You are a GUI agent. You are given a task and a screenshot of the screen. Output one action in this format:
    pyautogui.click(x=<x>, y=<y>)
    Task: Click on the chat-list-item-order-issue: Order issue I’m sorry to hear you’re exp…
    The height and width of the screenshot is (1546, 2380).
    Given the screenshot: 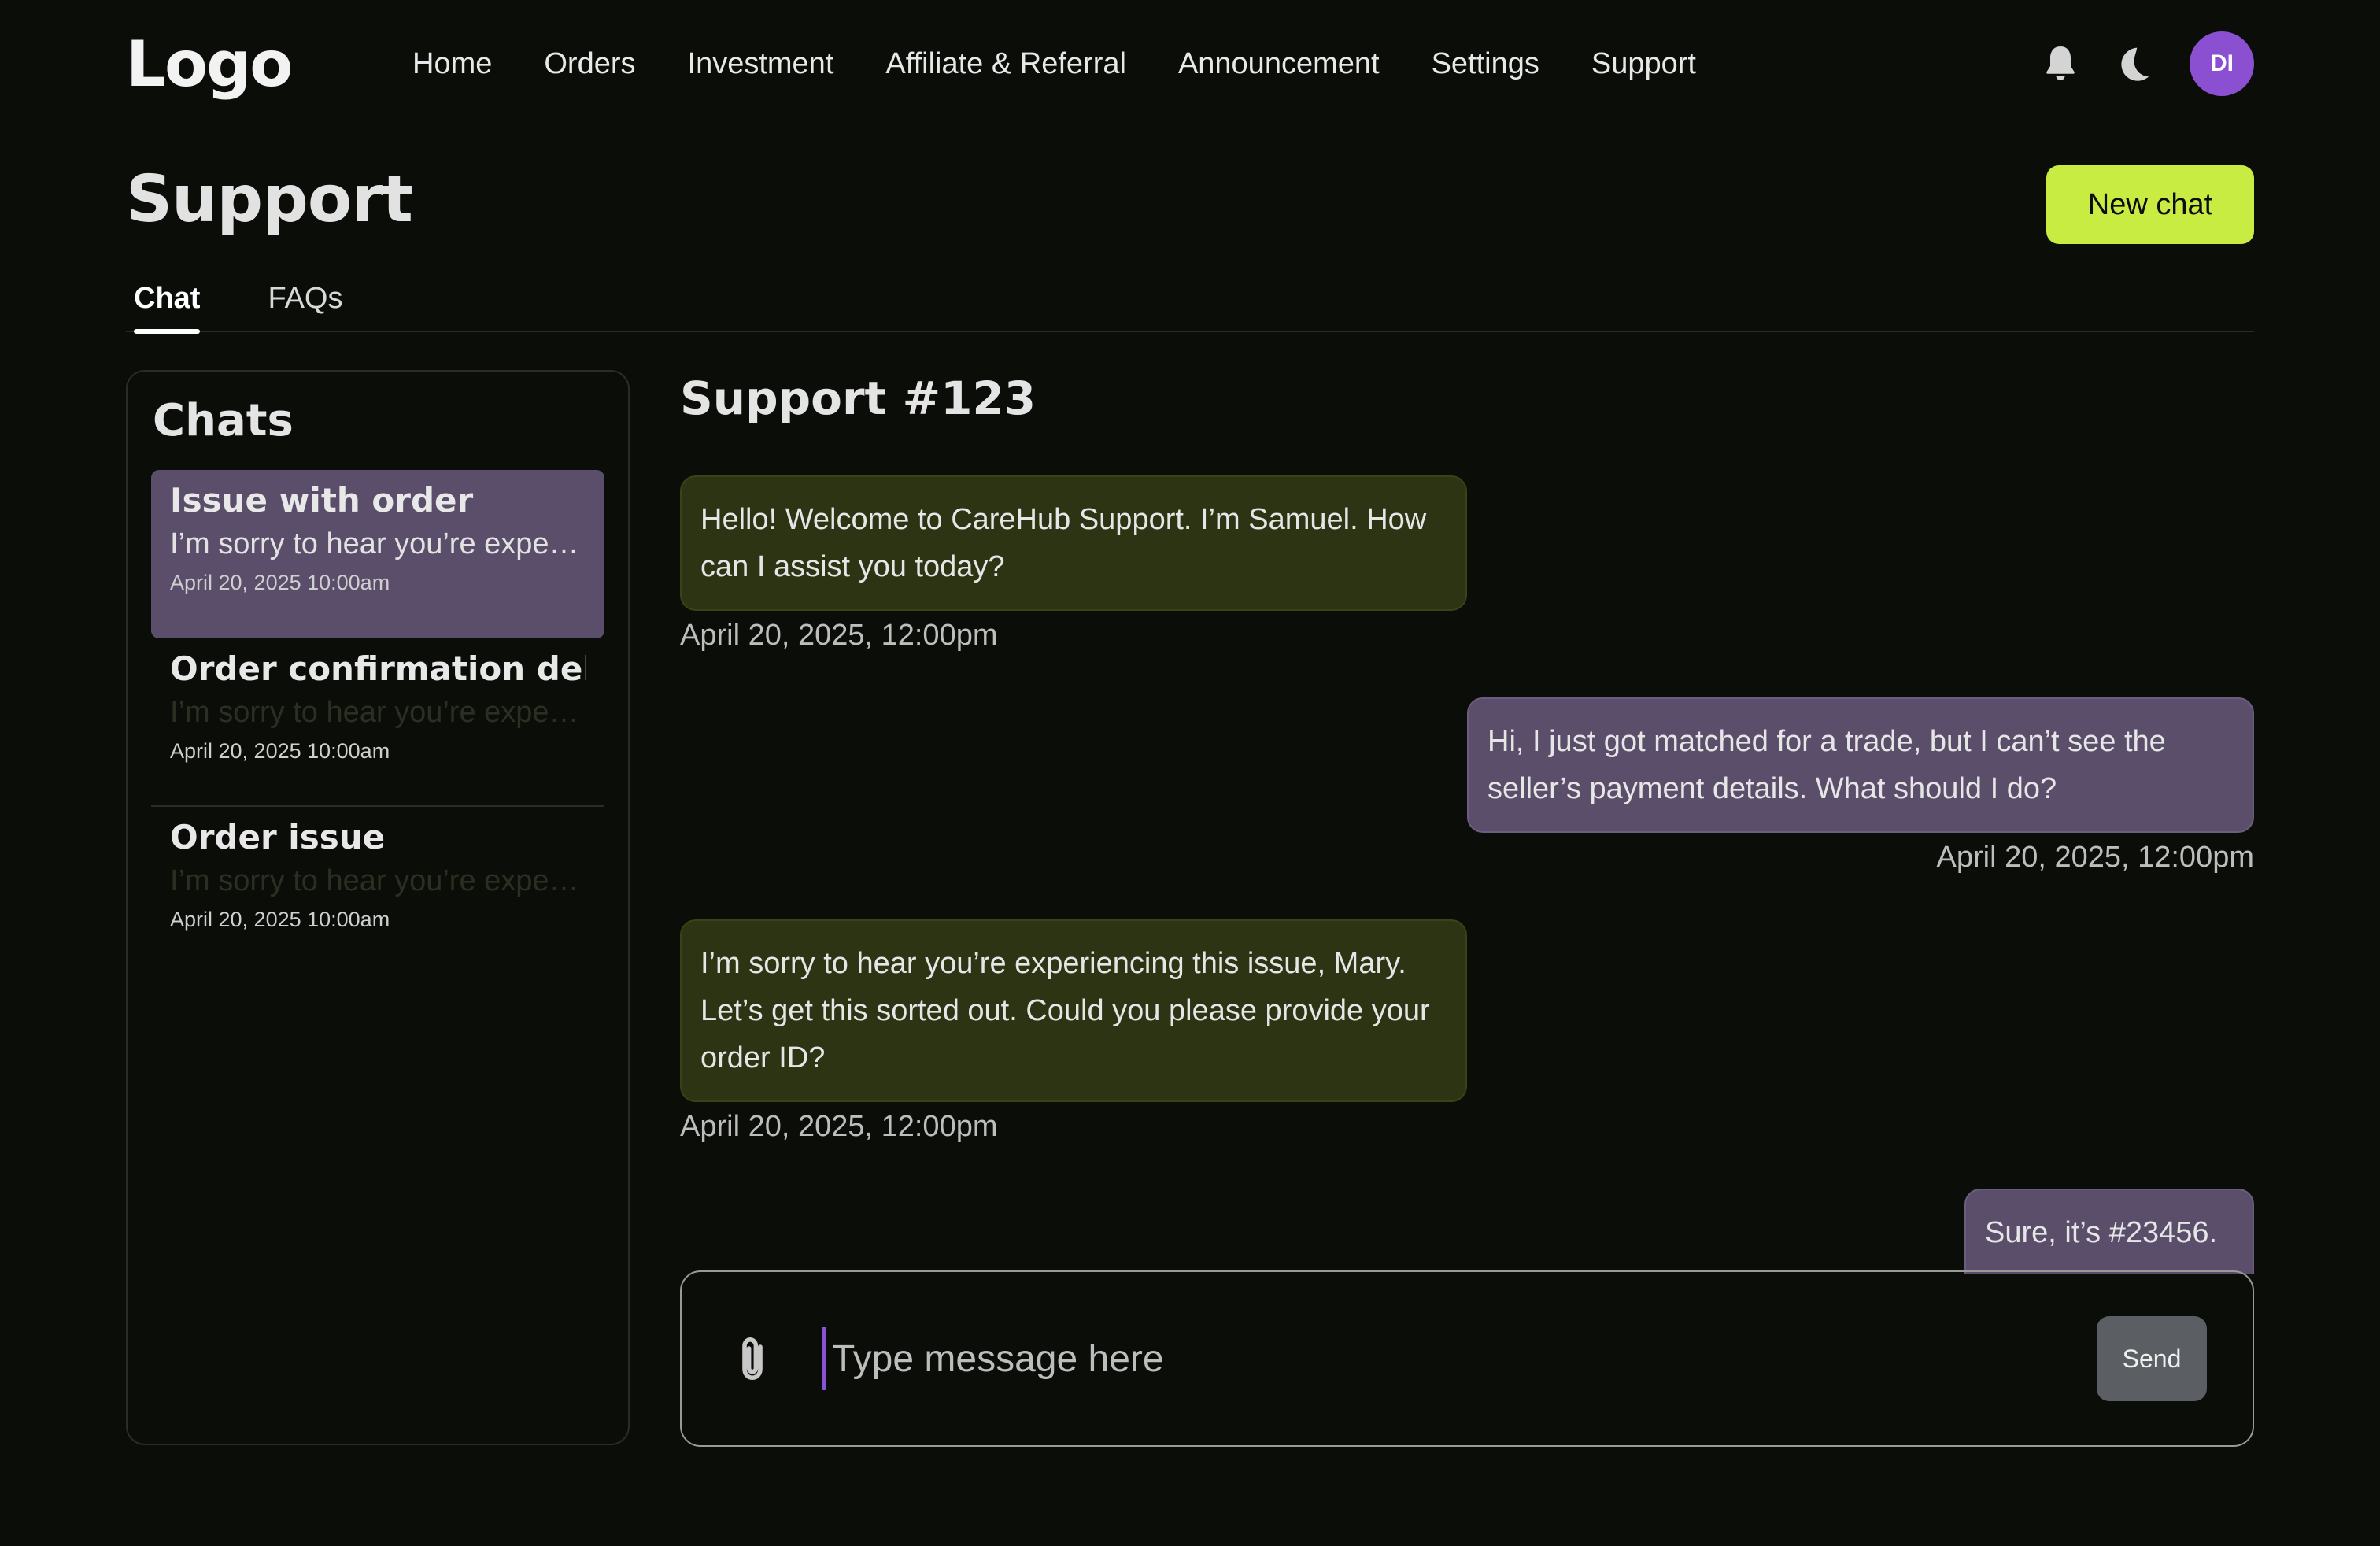 What is the action you would take?
    pyautogui.click(x=377, y=891)
    